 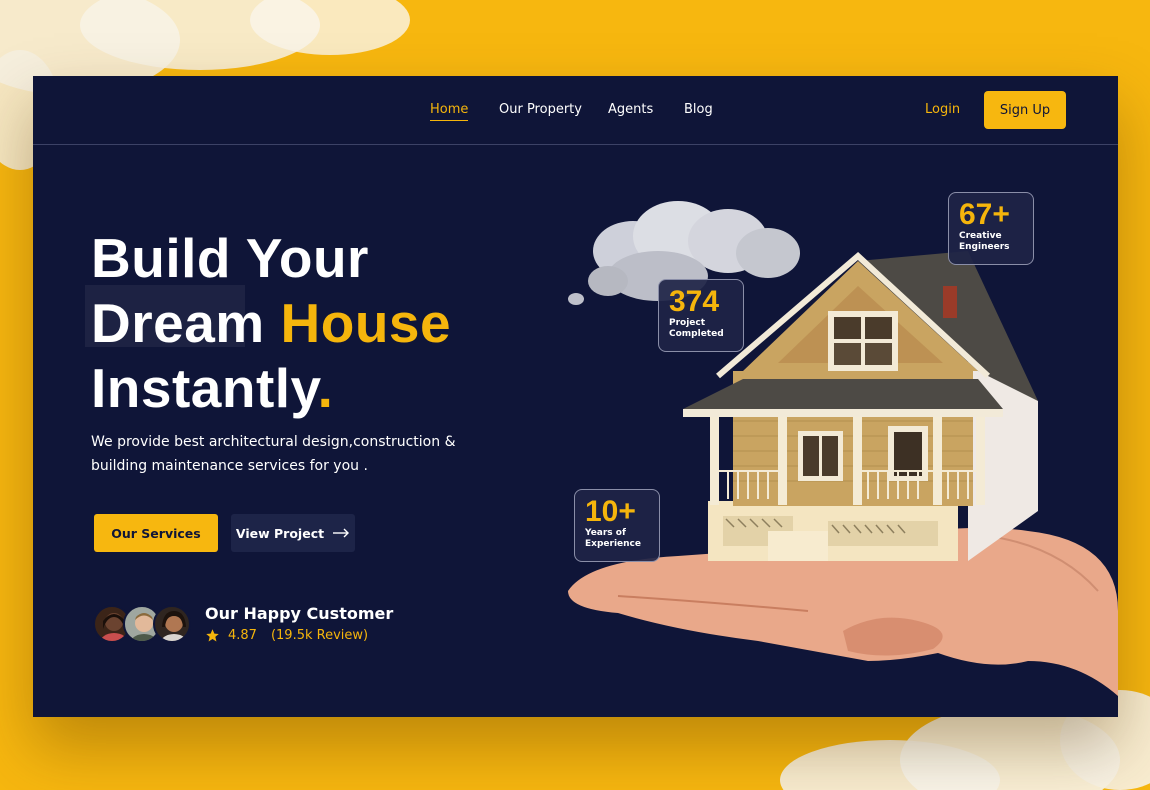 I want to click on headline-word-house: House, so click(x=366, y=323).